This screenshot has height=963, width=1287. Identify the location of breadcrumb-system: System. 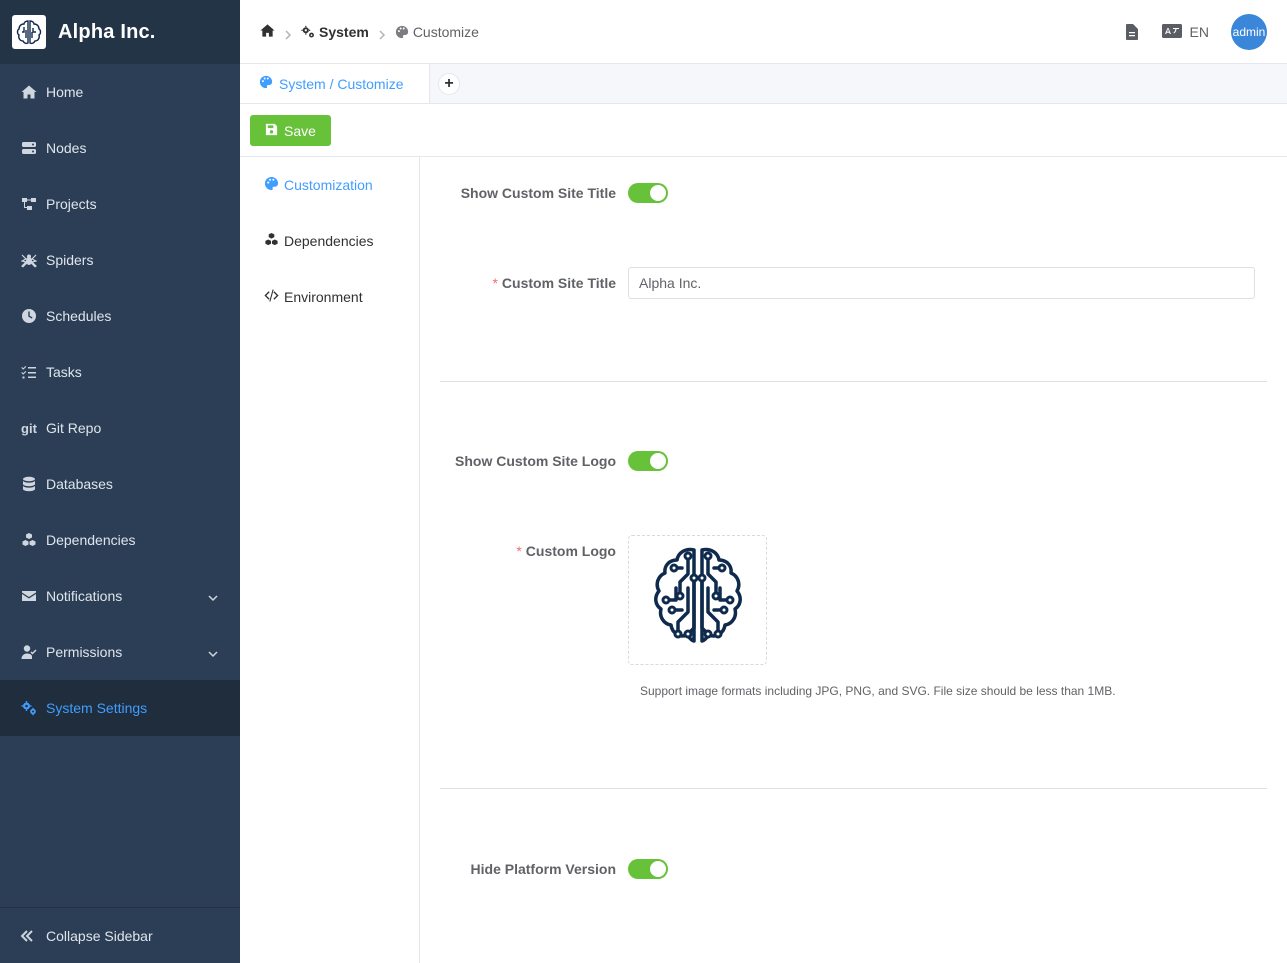
(335, 32).